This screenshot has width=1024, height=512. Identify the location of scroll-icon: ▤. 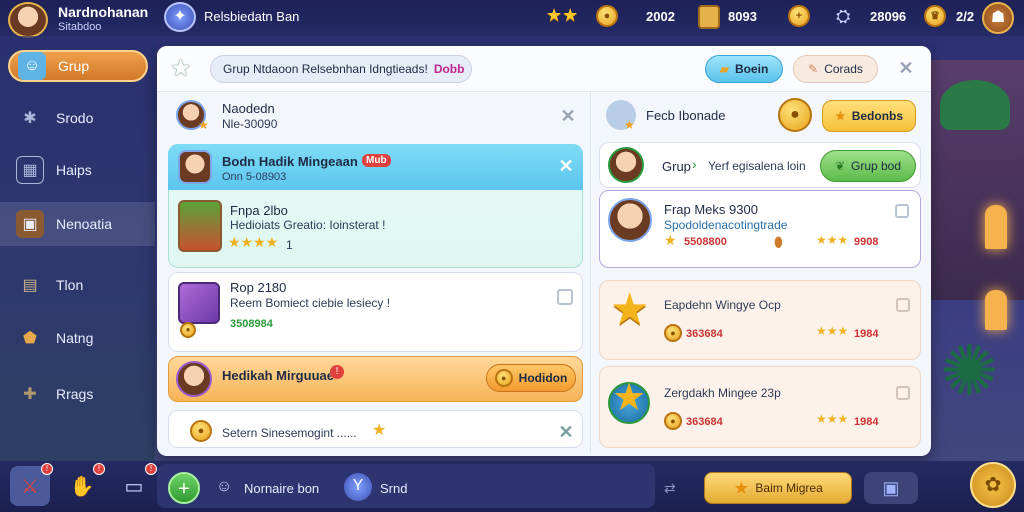
(30, 285).